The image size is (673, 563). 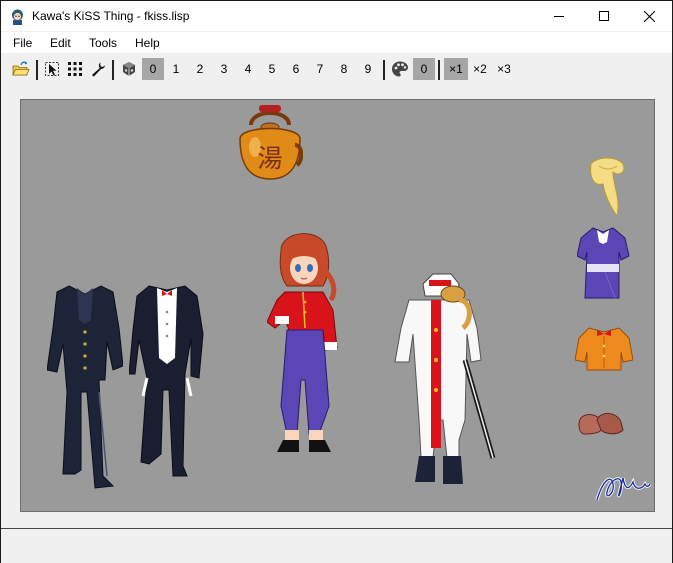 What do you see at coordinates (504, 69) in the screenshot?
I see `zoom-x3-button: ×3` at bounding box center [504, 69].